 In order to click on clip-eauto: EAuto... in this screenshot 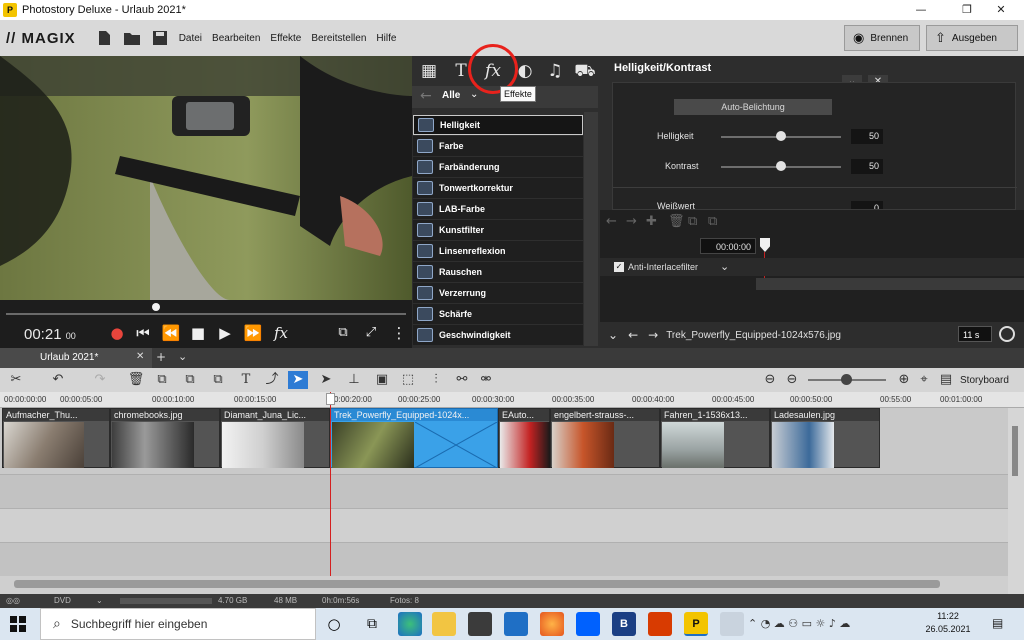, I will do `click(524, 438)`.